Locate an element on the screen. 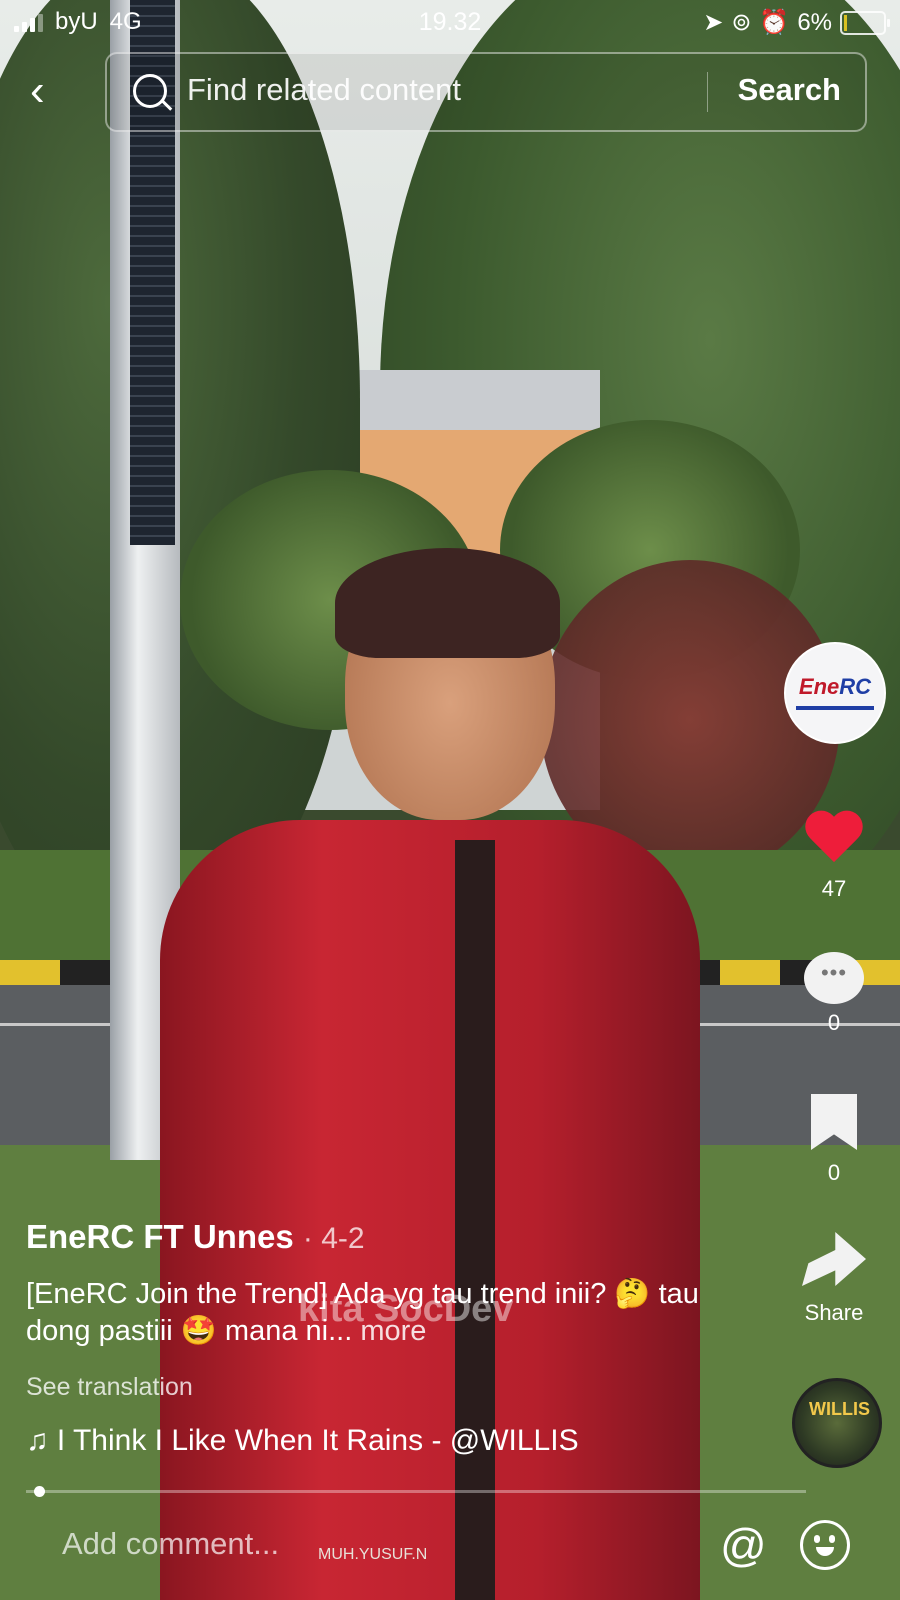  share-icon is located at coordinates (834, 1259).